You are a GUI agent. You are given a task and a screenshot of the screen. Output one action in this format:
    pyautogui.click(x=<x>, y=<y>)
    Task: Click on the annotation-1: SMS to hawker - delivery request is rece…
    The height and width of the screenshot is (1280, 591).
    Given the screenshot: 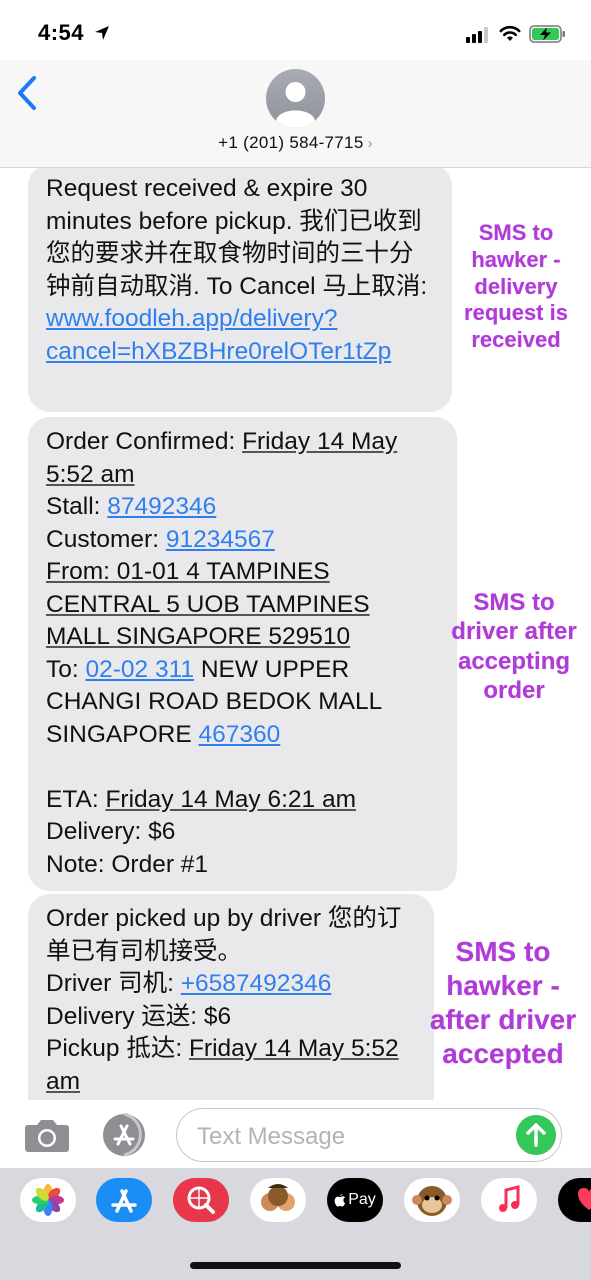 What is the action you would take?
    pyautogui.click(x=516, y=286)
    